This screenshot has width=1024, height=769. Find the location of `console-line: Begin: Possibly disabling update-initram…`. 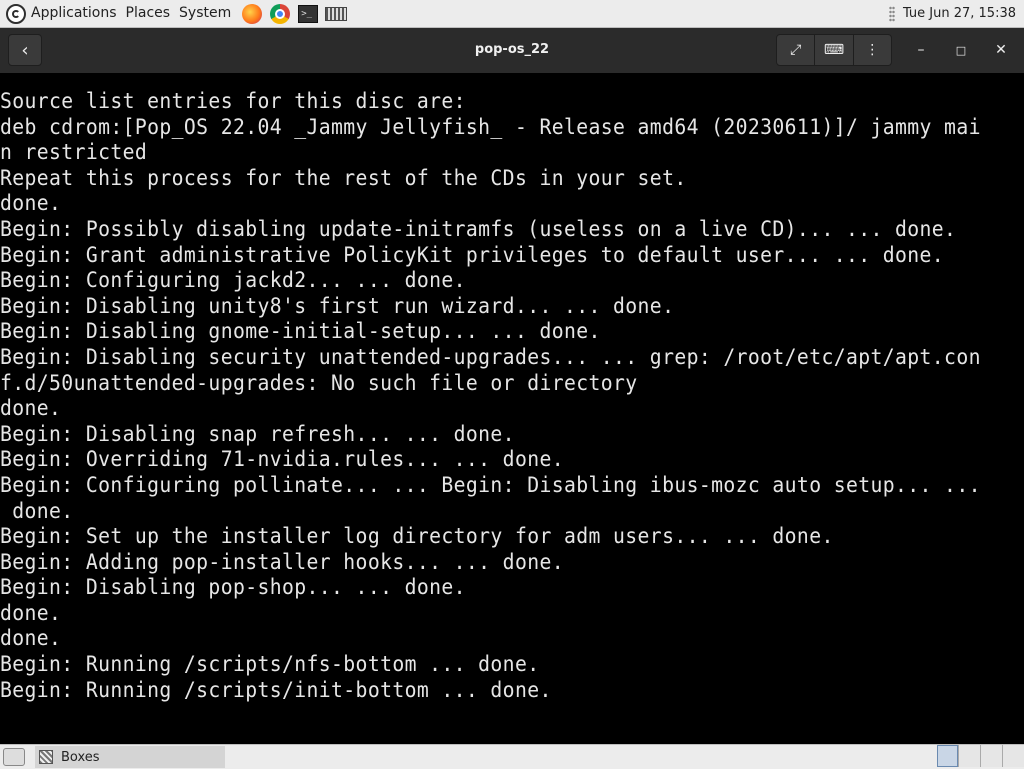

console-line: Begin: Possibly disabling update-initram… is located at coordinates (478, 228).